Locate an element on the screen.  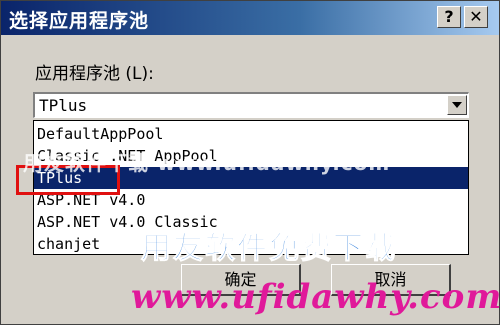
help-icon: ? is located at coordinates (449, 17).